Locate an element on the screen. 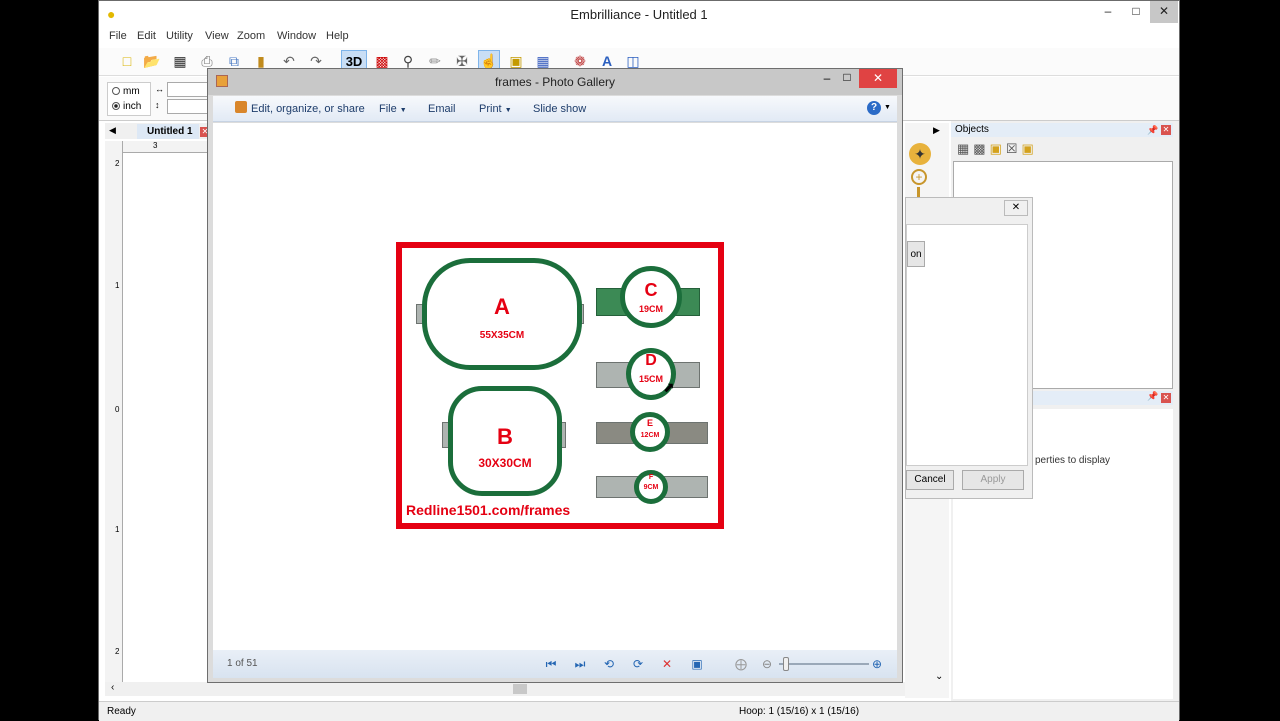  scroll-thumb is located at coordinates (520, 689).